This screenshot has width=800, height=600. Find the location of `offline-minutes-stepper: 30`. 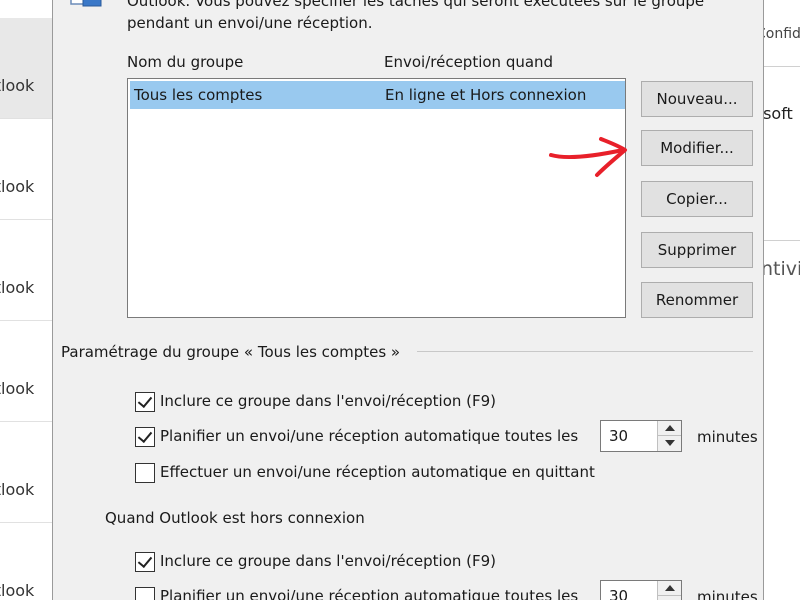

offline-minutes-stepper: 30 is located at coordinates (641, 590).